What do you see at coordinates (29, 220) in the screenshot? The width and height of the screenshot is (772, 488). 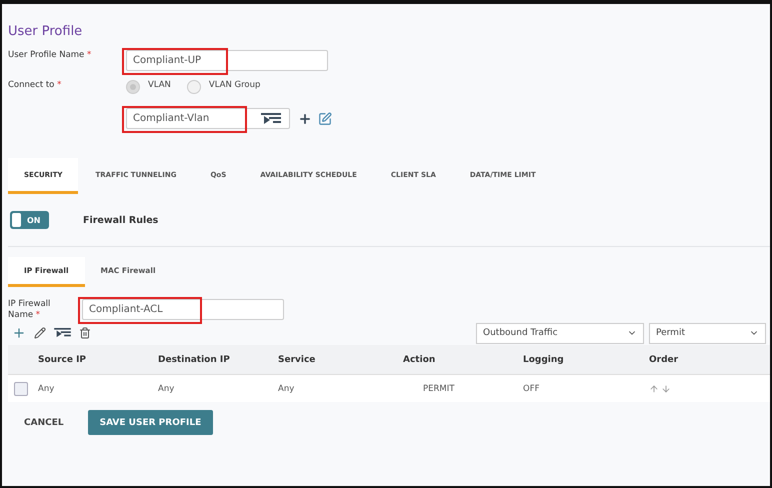 I see `toggle-switch: ON` at bounding box center [29, 220].